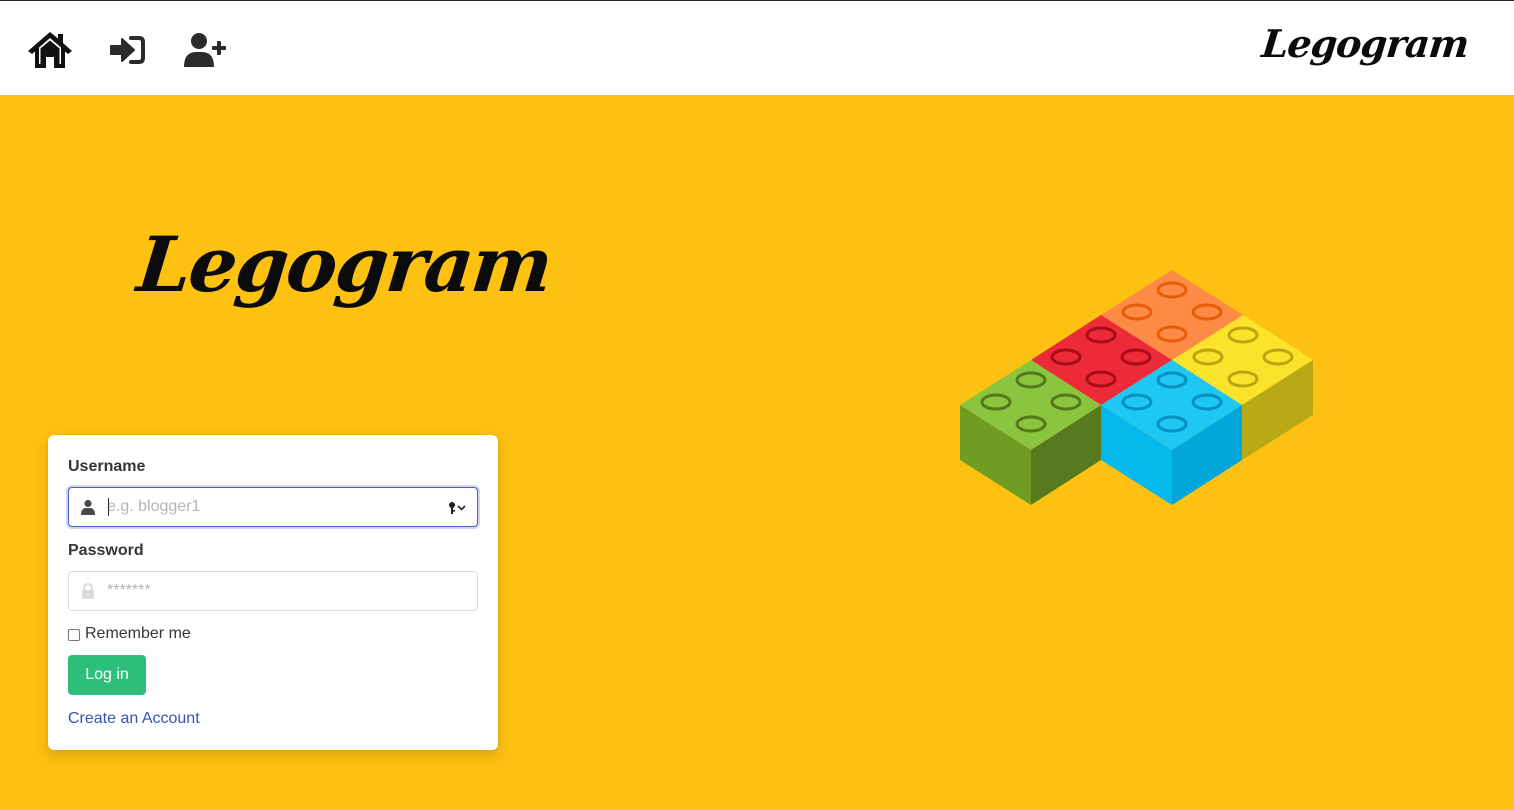 The height and width of the screenshot is (810, 1514). I want to click on create-account-link: Create an Account, so click(134, 719).